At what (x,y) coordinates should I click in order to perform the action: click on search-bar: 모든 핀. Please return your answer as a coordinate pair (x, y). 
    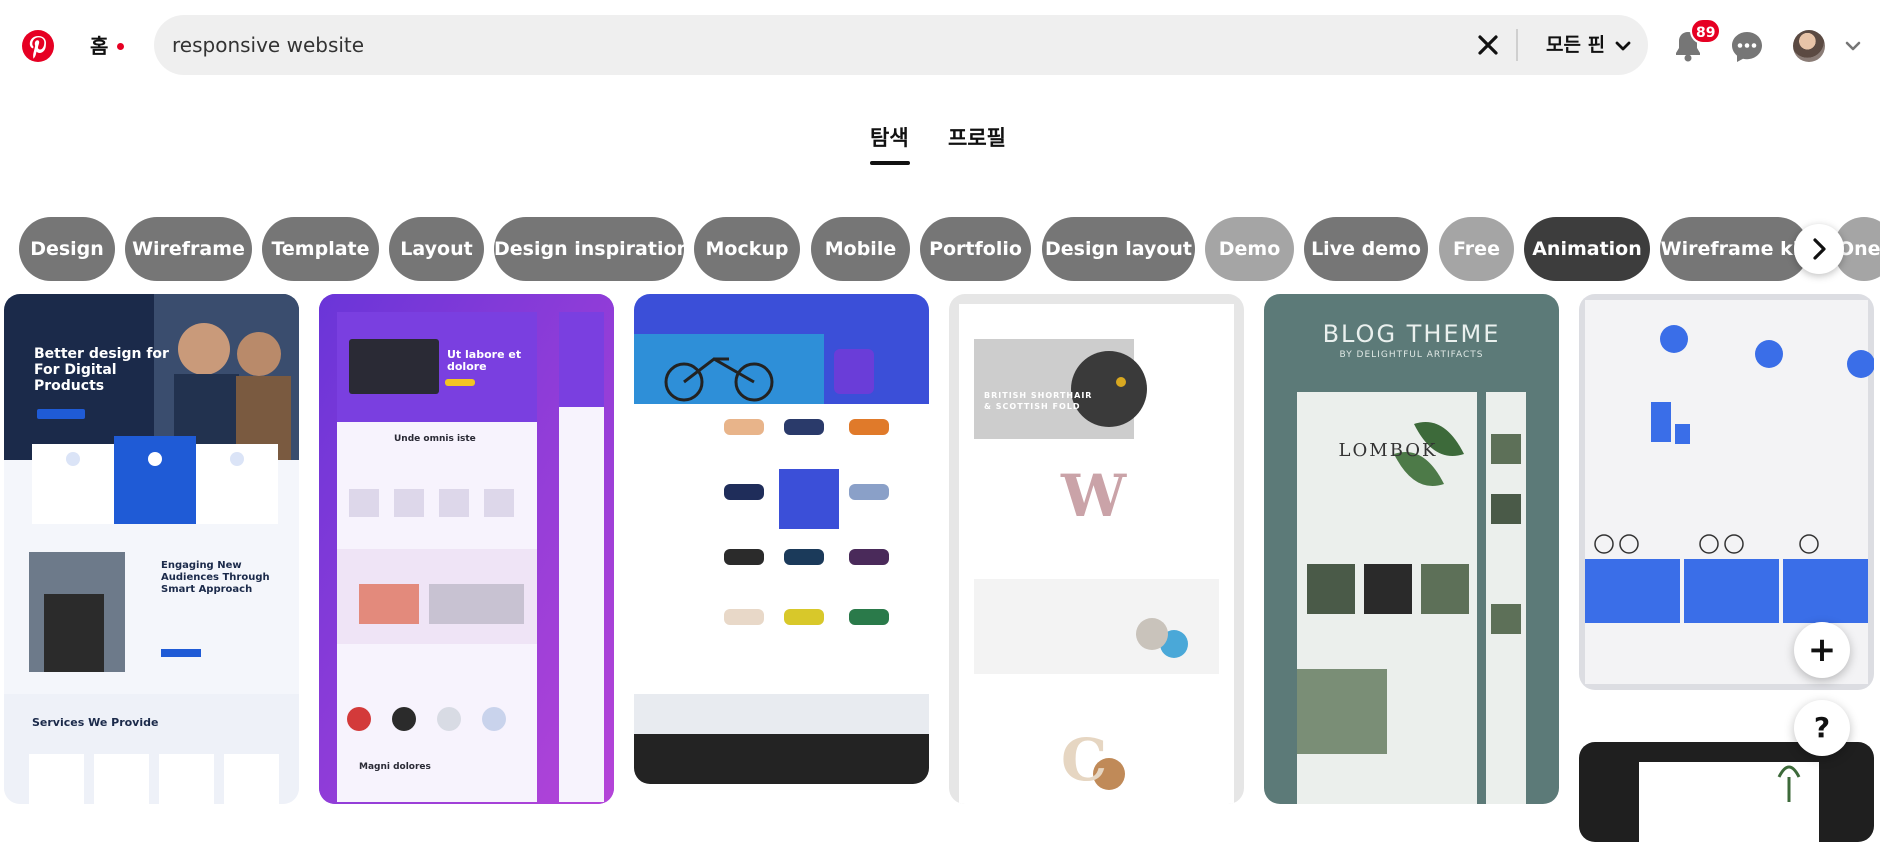
    Looking at the image, I should click on (901, 45).